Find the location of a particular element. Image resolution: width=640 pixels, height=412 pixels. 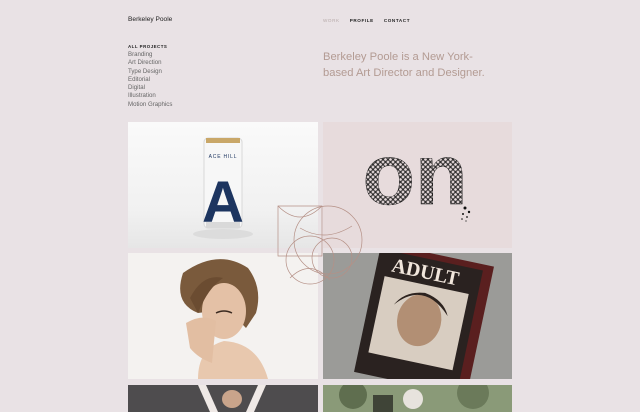

main-nav: WORK PROFILE CONTACT is located at coordinates (366, 20).